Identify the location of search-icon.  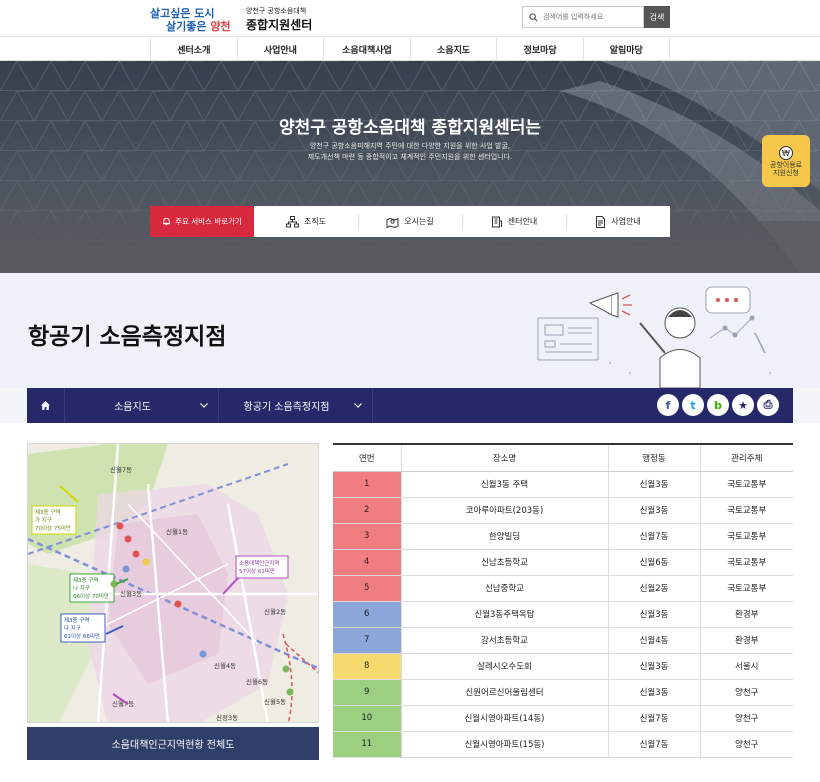
(533, 17).